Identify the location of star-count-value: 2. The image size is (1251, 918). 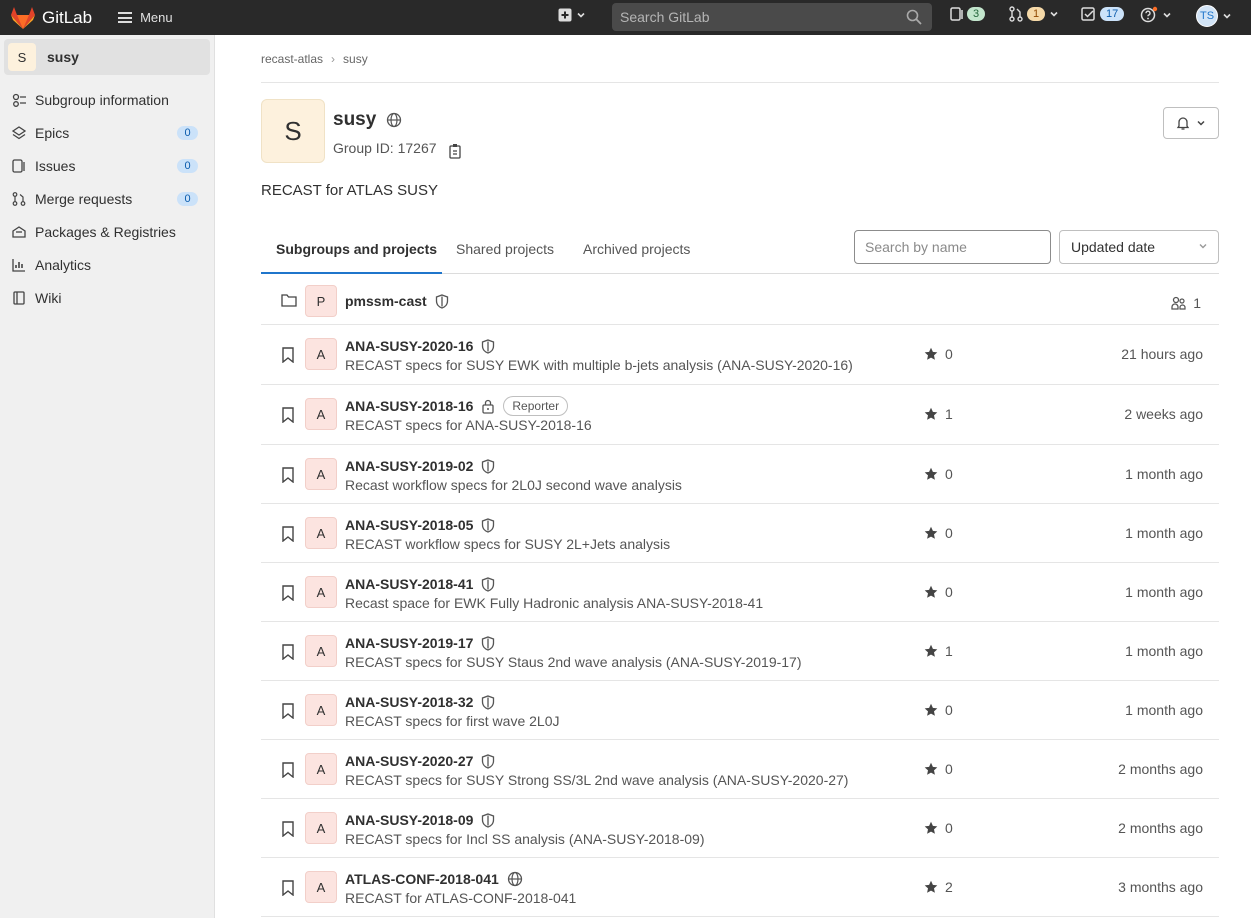
(949, 887).